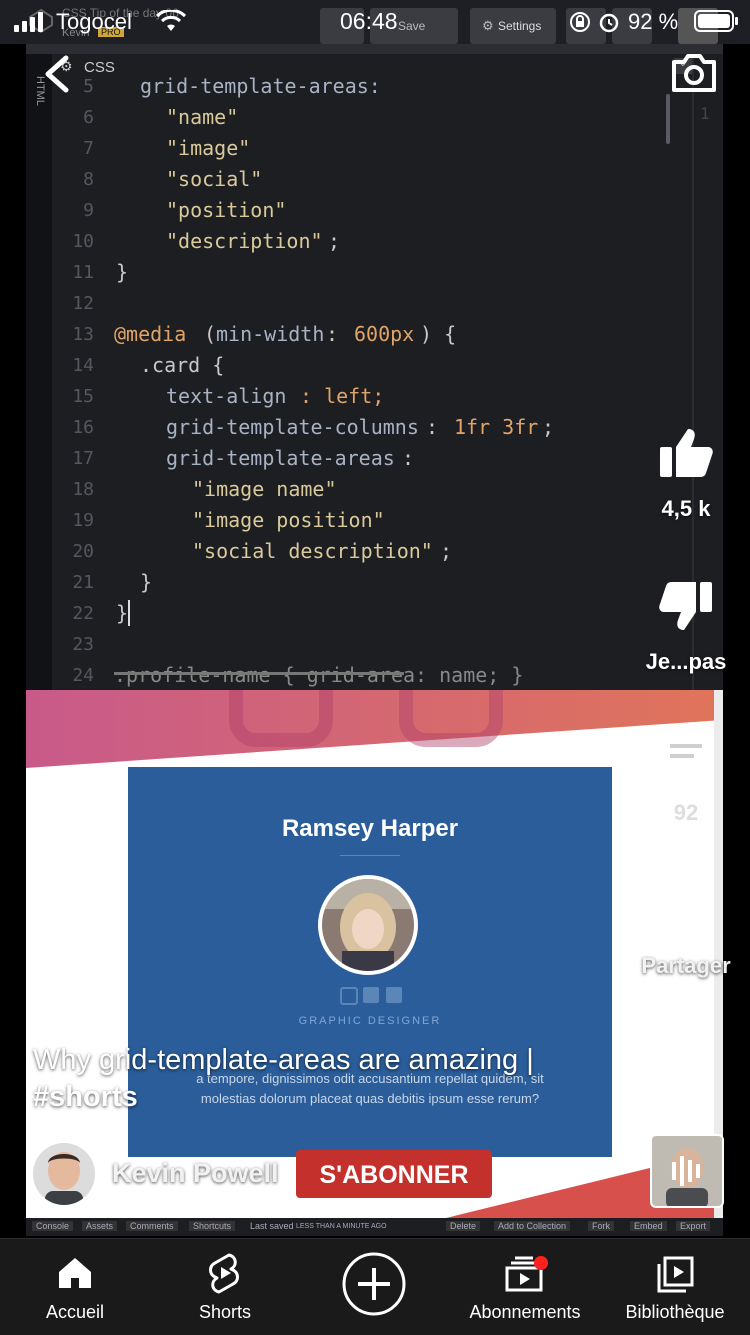 The height and width of the screenshot is (1335, 750). What do you see at coordinates (370, 828) in the screenshot?
I see `card-name: Ramsey Harper` at bounding box center [370, 828].